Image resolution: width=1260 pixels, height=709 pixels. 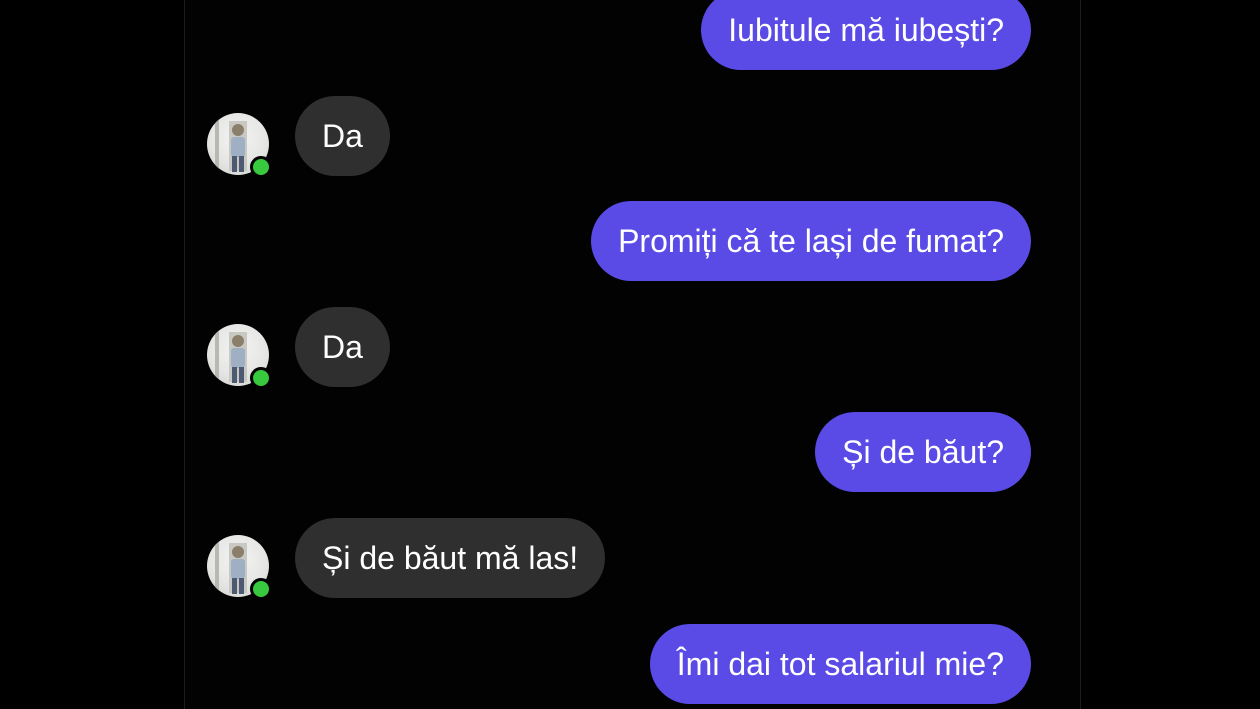 What do you see at coordinates (450, 558) in the screenshot?
I see `incoming-message-bubble: Și de băut mă las!` at bounding box center [450, 558].